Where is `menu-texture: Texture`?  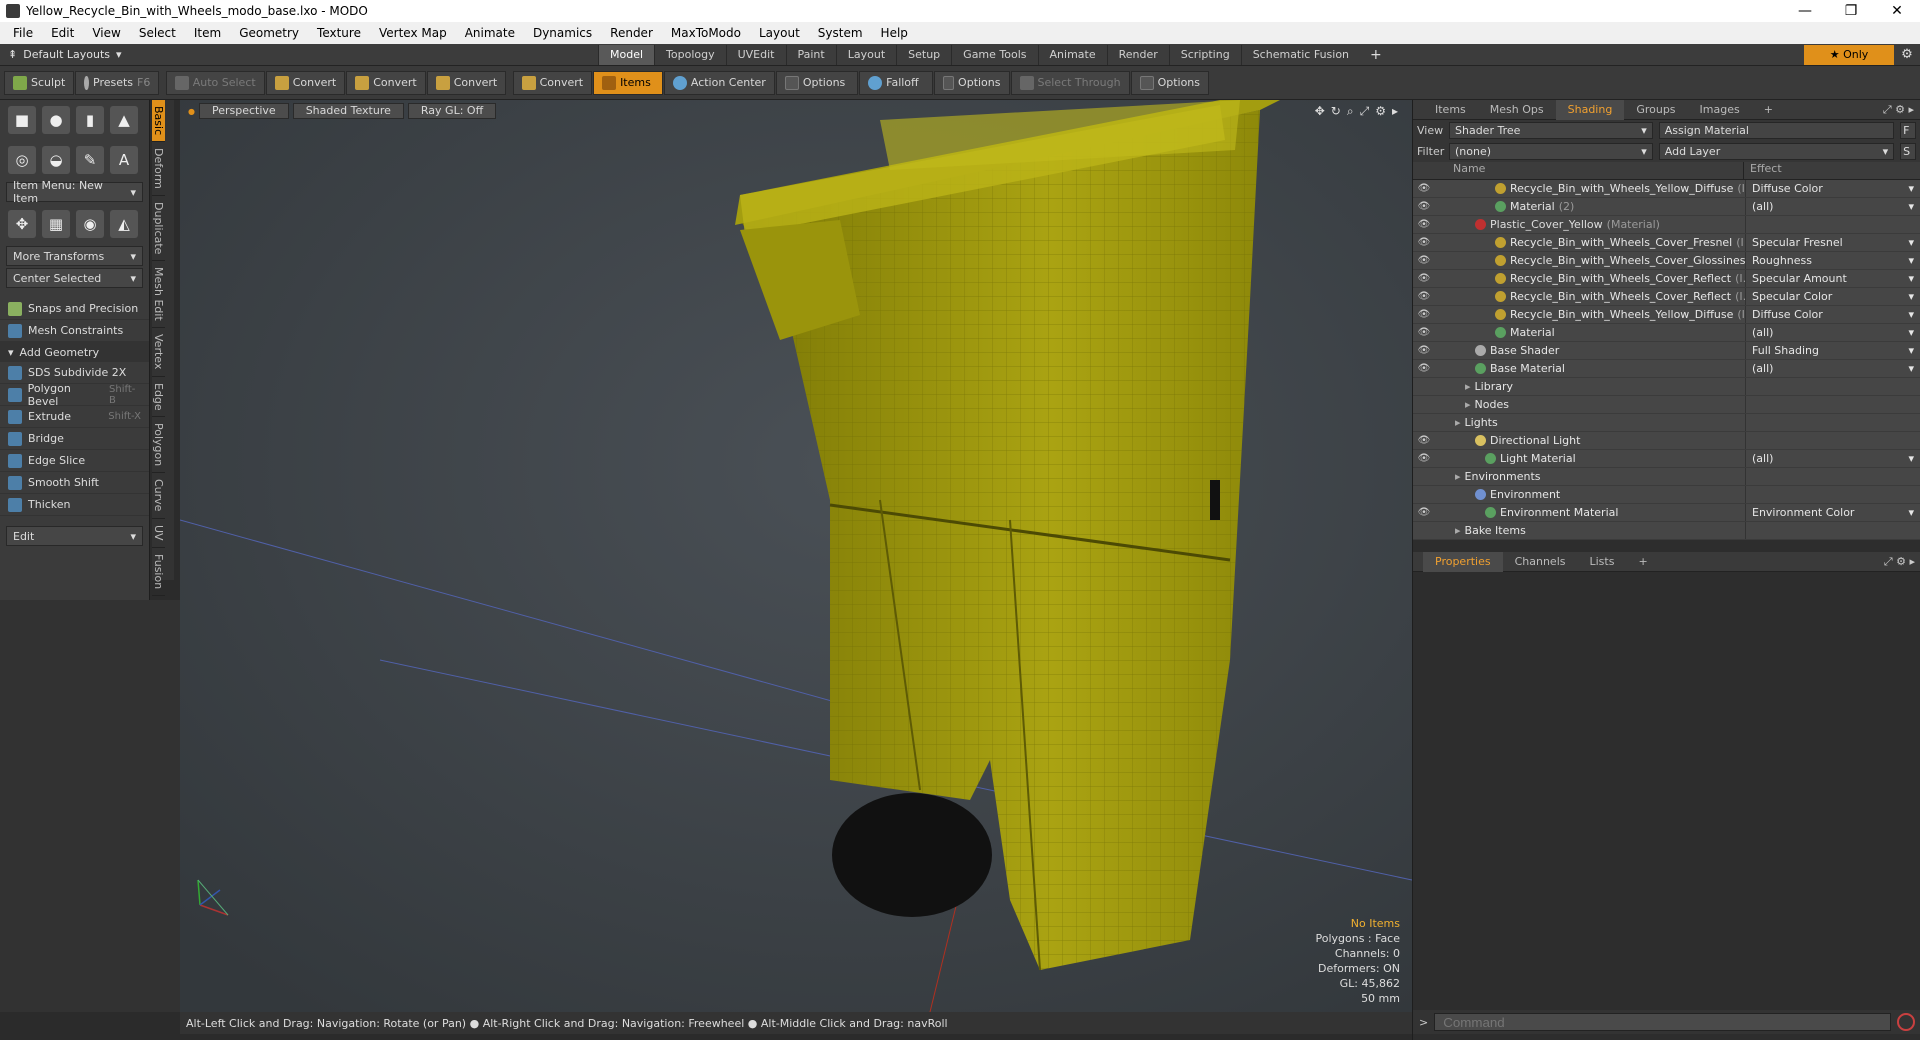 menu-texture: Texture is located at coordinates (339, 33).